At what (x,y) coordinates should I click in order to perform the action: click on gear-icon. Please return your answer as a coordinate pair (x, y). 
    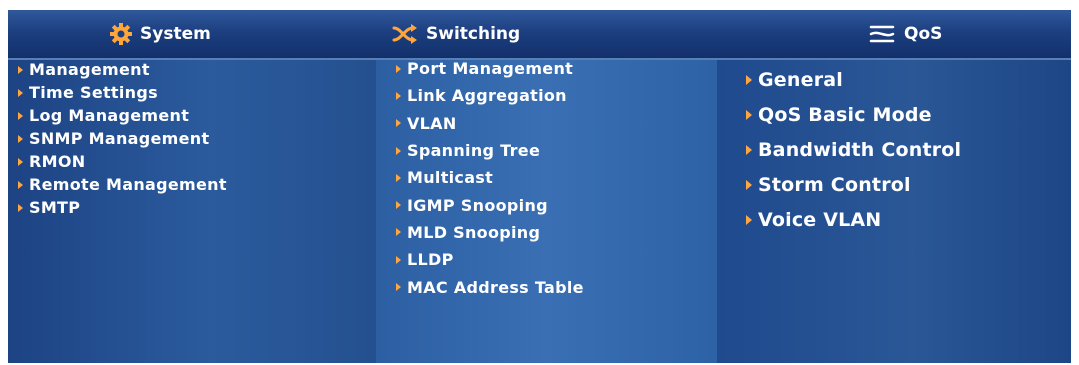
    Looking at the image, I should click on (121, 34).